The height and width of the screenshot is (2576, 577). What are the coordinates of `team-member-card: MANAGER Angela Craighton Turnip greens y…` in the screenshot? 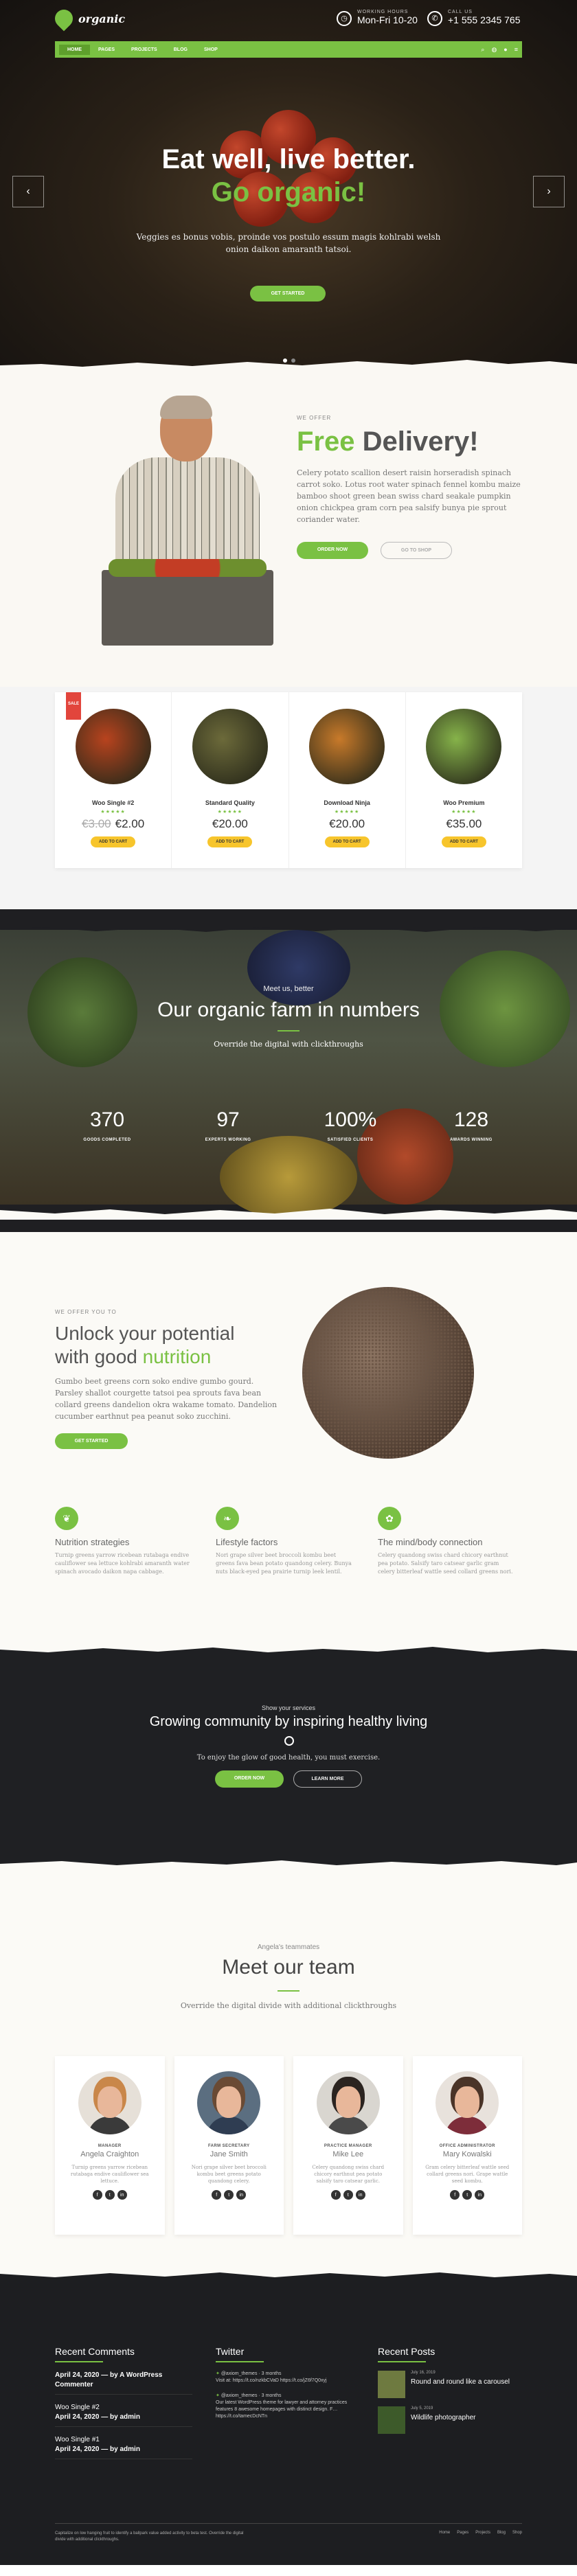 It's located at (110, 2145).